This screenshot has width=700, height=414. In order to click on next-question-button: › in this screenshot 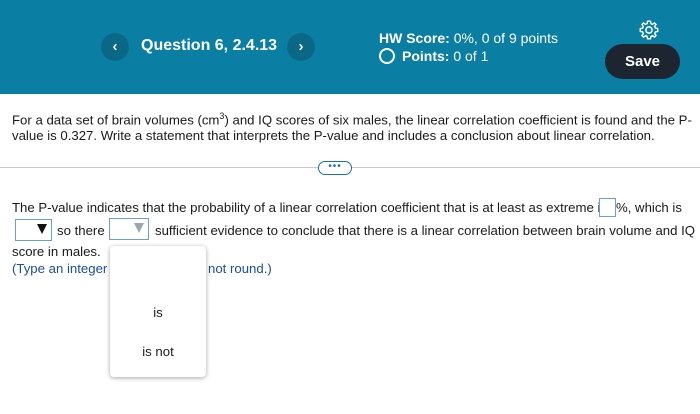, I will do `click(301, 47)`.